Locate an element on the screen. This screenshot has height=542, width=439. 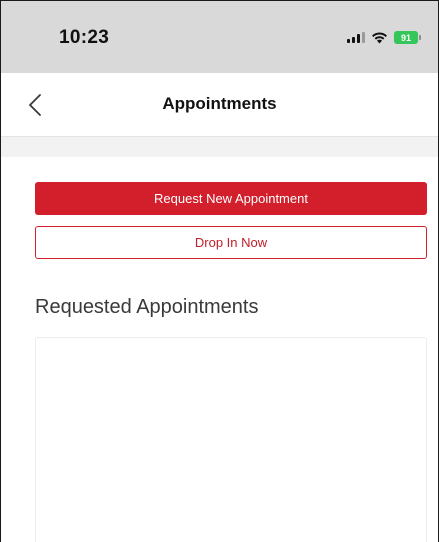
status-bar: 10:23 91 is located at coordinates (219, 37).